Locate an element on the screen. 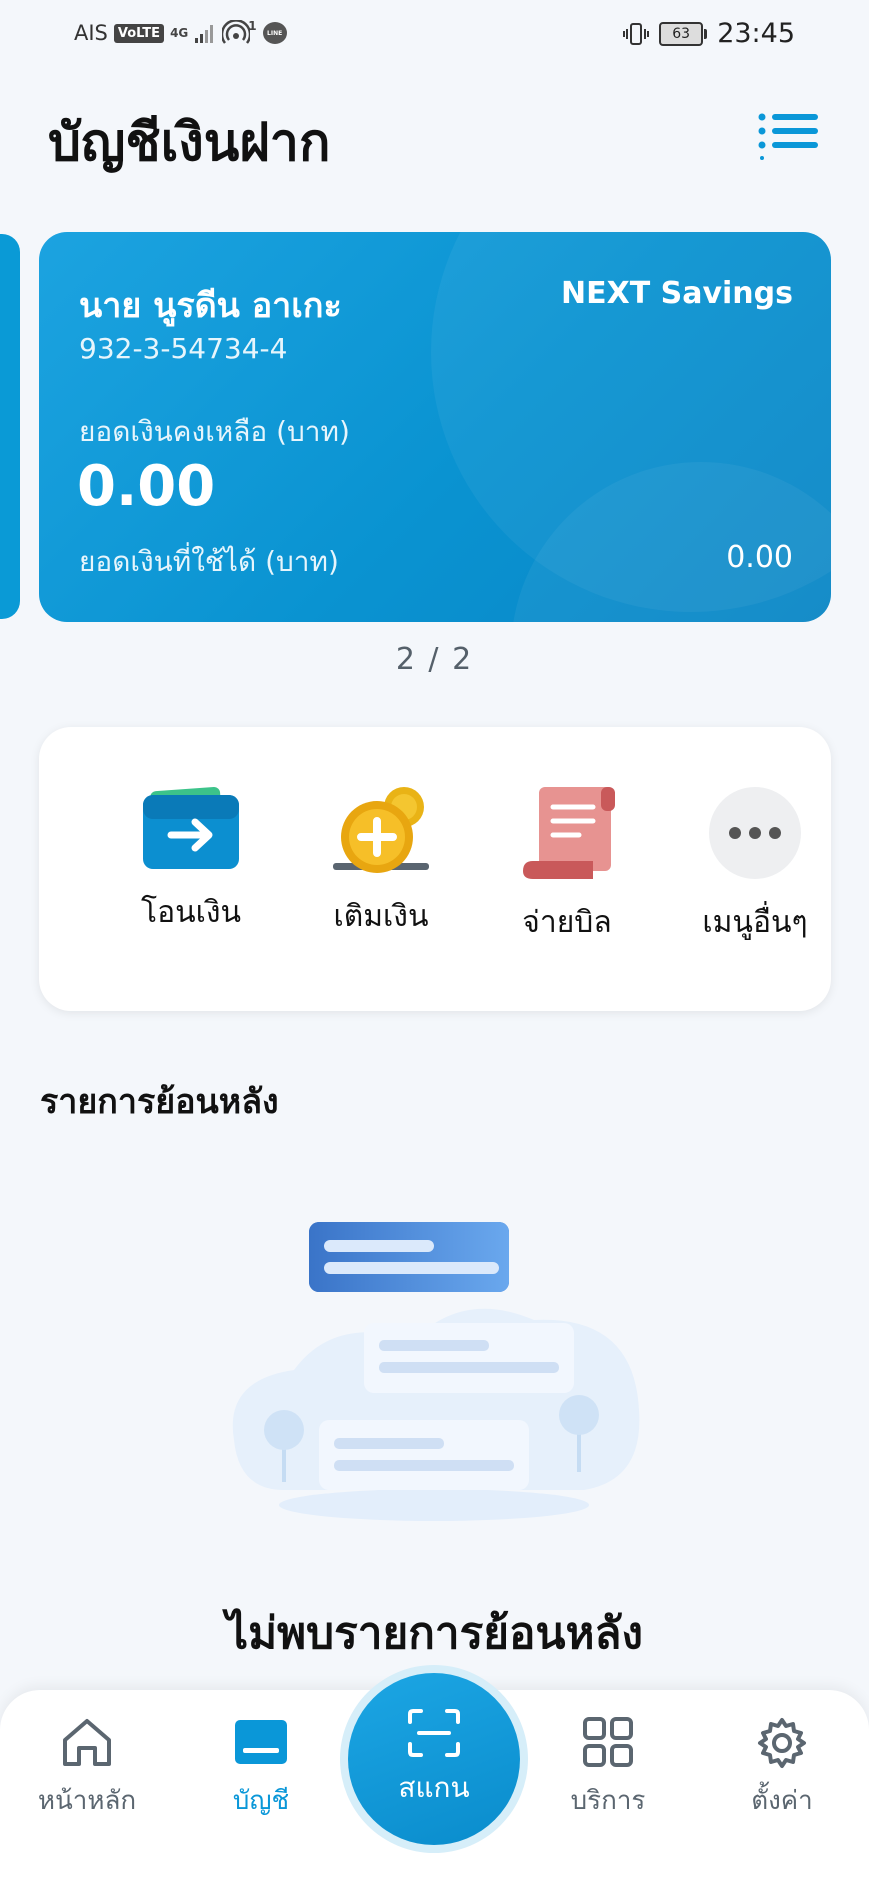 This screenshot has height=1883, width=869. account-number: 932-3-54734-4 is located at coordinates (183, 348).